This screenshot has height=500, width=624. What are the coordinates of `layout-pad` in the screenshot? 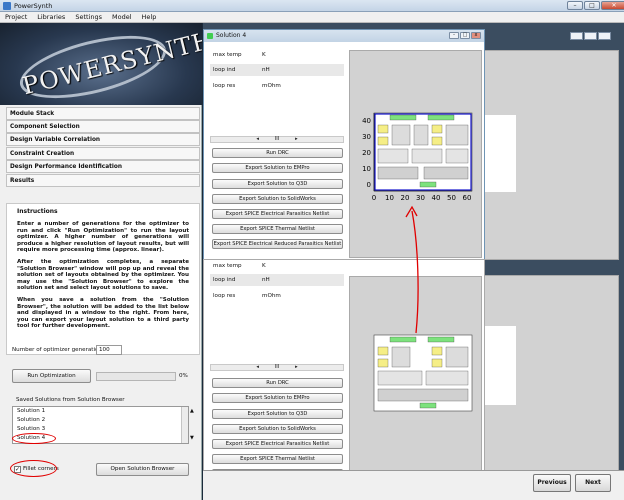 It's located at (441, 117).